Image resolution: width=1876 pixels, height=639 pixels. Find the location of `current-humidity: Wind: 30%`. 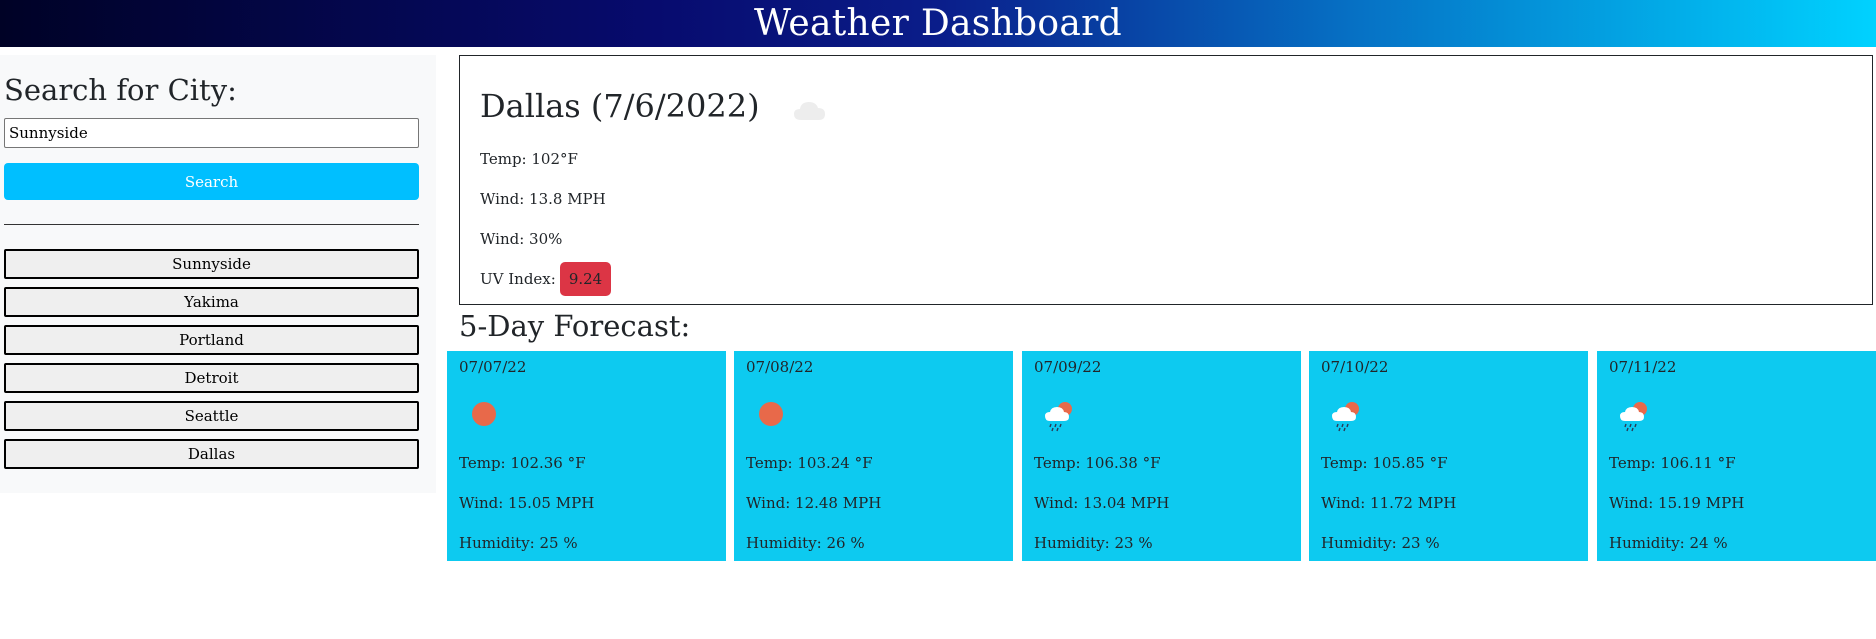

current-humidity: Wind: 30% is located at coordinates (521, 239).